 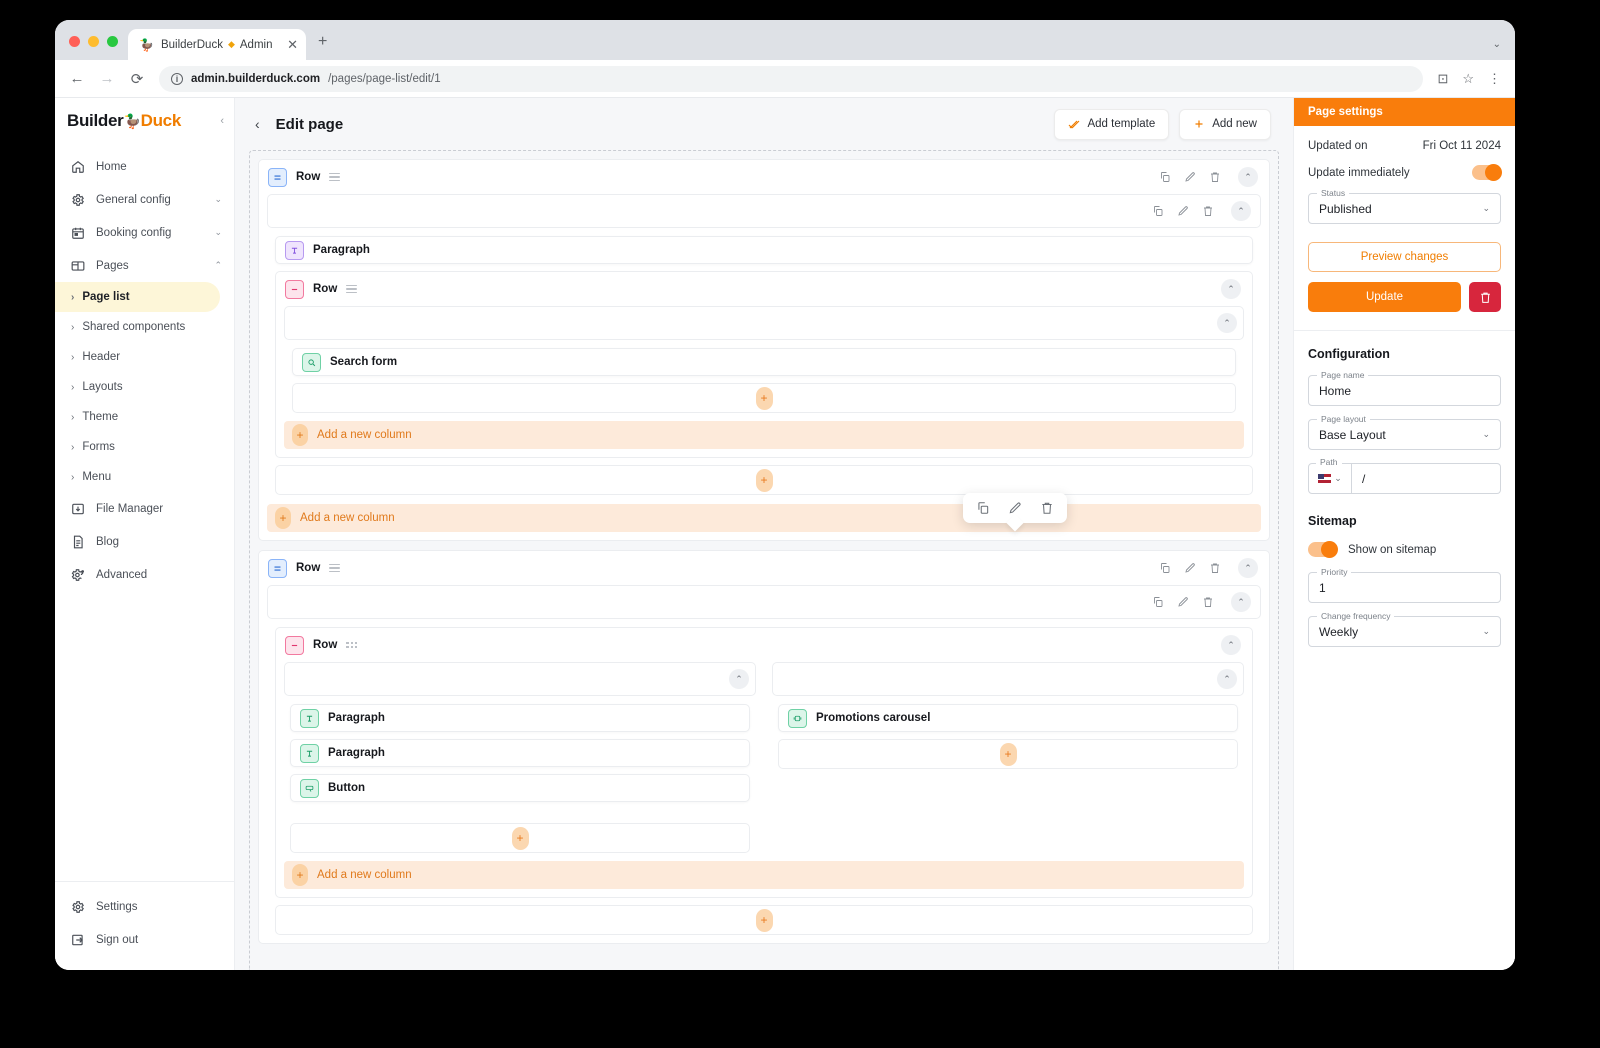 What do you see at coordinates (144, 265) in the screenshot?
I see `sidebar-item-pages: Pages ⌃` at bounding box center [144, 265].